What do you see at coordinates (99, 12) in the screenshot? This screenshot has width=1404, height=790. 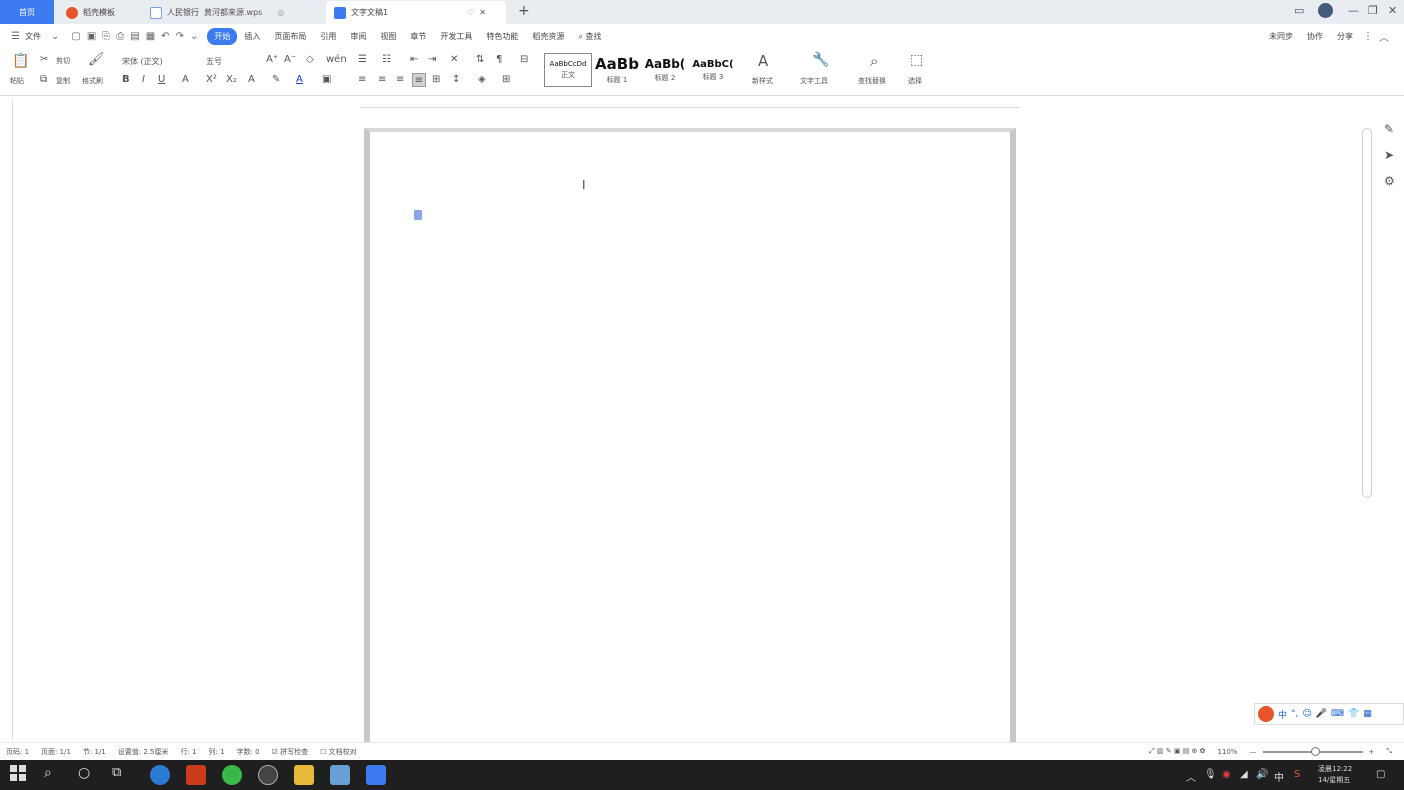 I see `tab-docer: 稻壳模板` at bounding box center [99, 12].